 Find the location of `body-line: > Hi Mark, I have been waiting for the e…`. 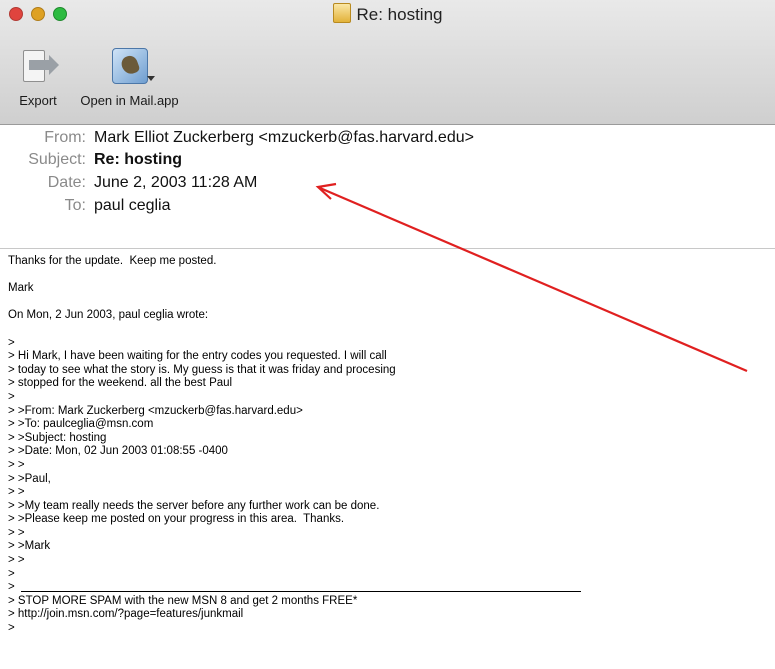

body-line: > Hi Mark, I have been waiting for the e… is located at coordinates (197, 356).